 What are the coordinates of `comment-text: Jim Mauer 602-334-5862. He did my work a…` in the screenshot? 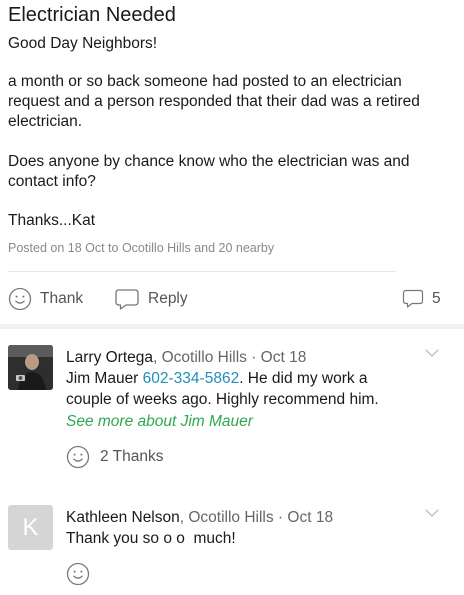 It's located at (236, 389).